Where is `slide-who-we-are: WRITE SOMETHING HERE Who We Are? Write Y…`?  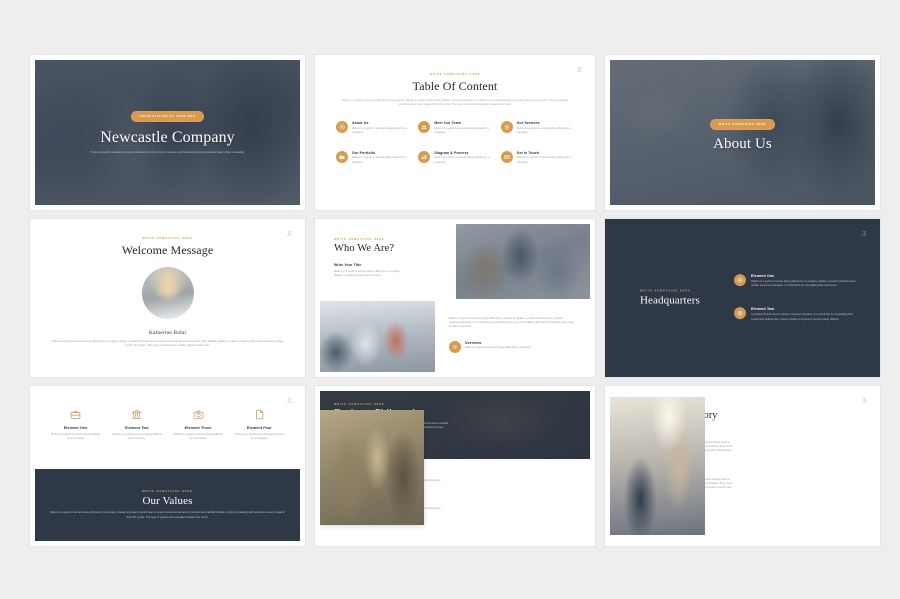
slide-who-we-are: WRITE SOMETHING HERE Who We Are? Write Y… is located at coordinates (455, 298).